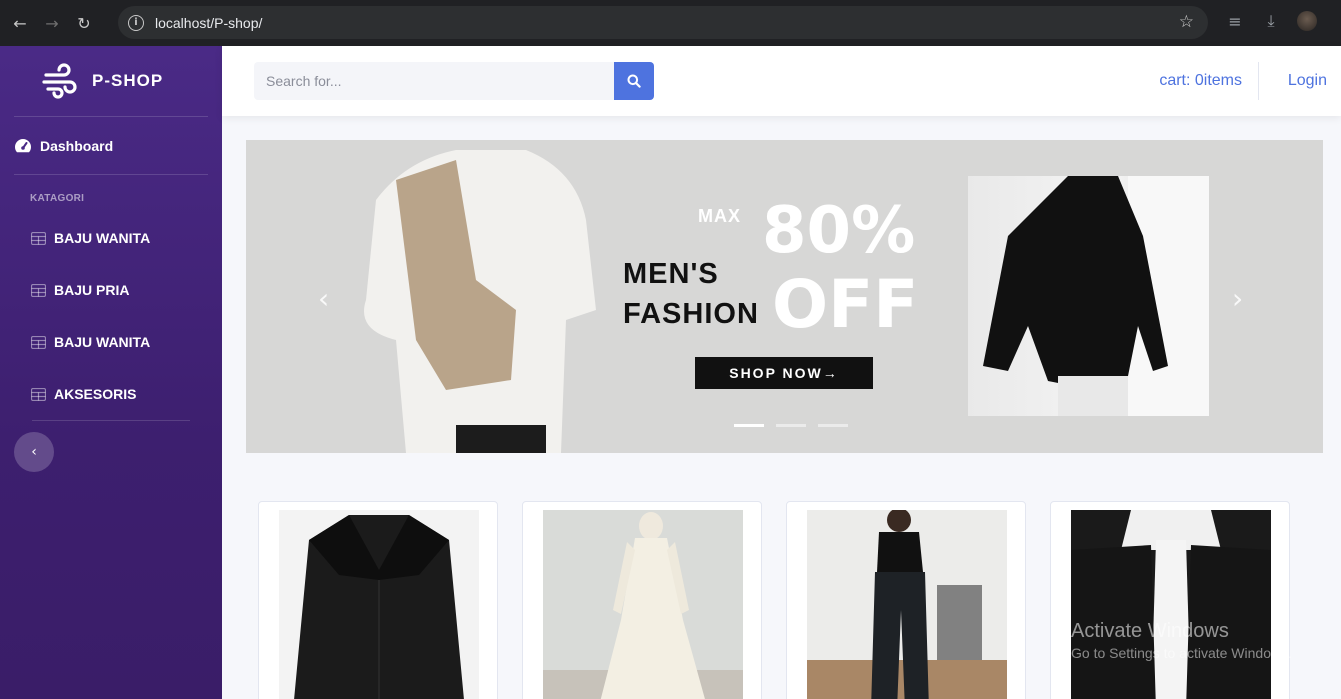 Image resolution: width=1341 pixels, height=699 pixels. Describe the element at coordinates (691, 294) in the screenshot. I see `promo-headline: MEN'S FASHION` at that location.